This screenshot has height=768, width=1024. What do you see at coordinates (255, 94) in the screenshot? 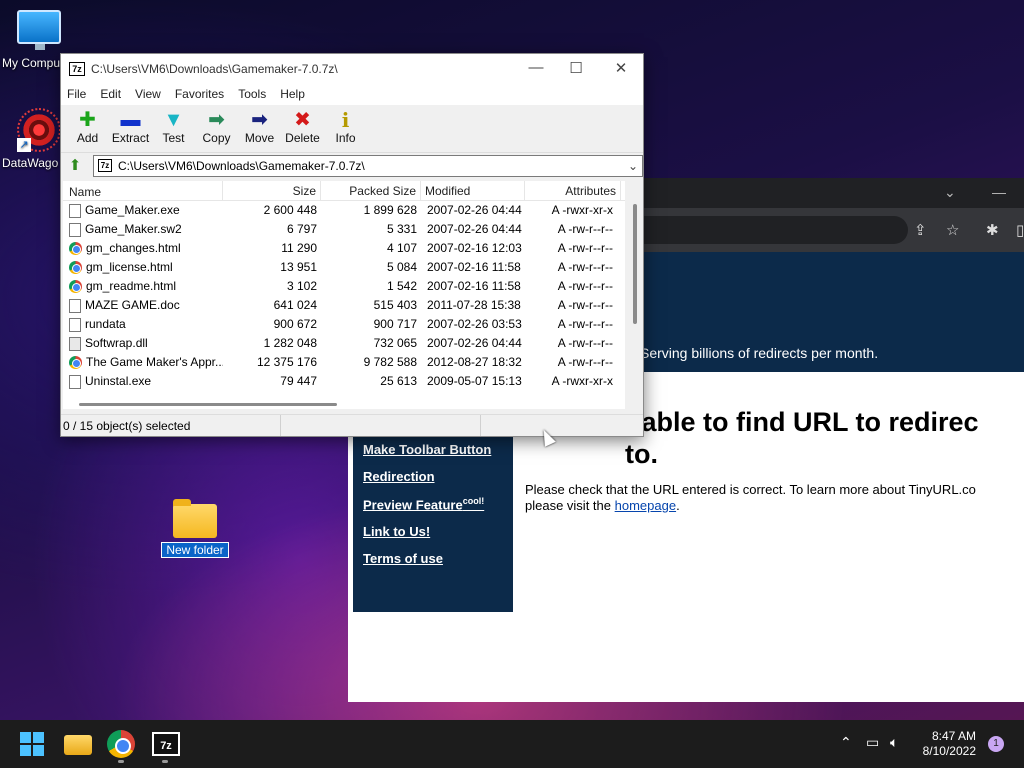
I see `menu-tools: Tools` at bounding box center [255, 94].